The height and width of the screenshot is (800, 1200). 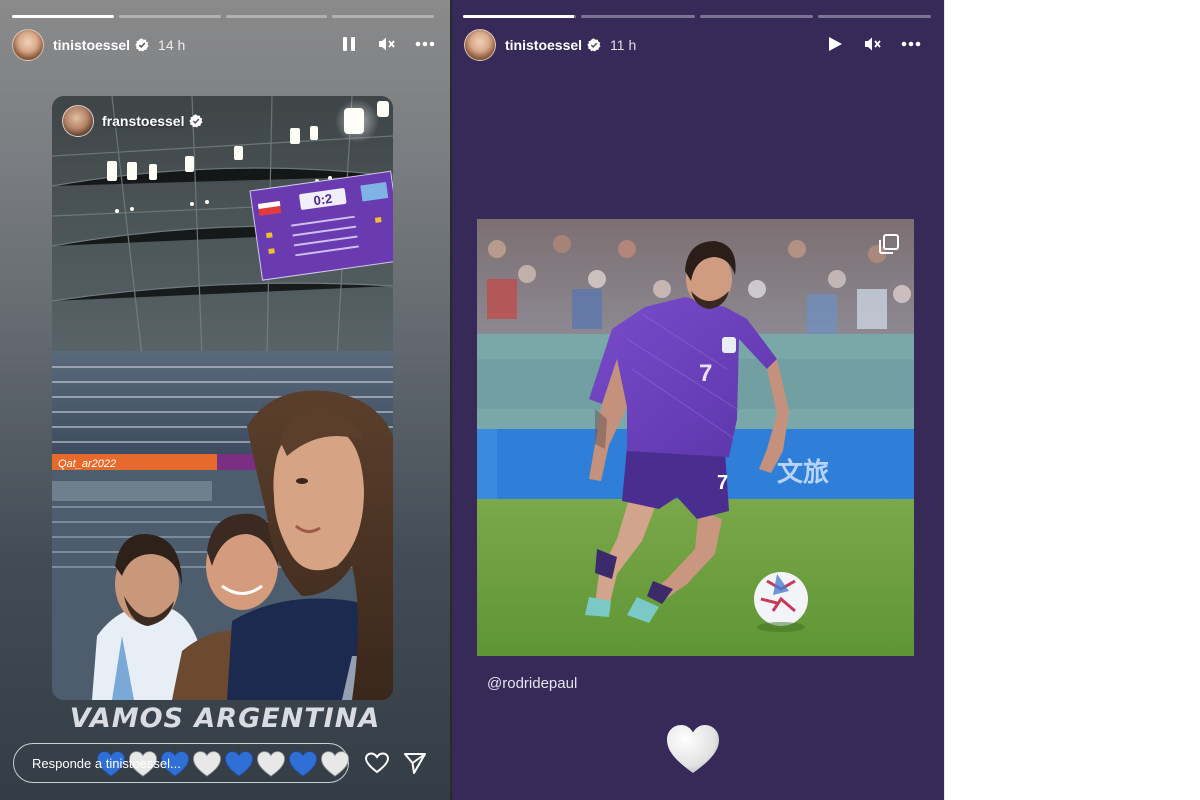 I want to click on svg-text: 文旅, so click(x=803, y=472).